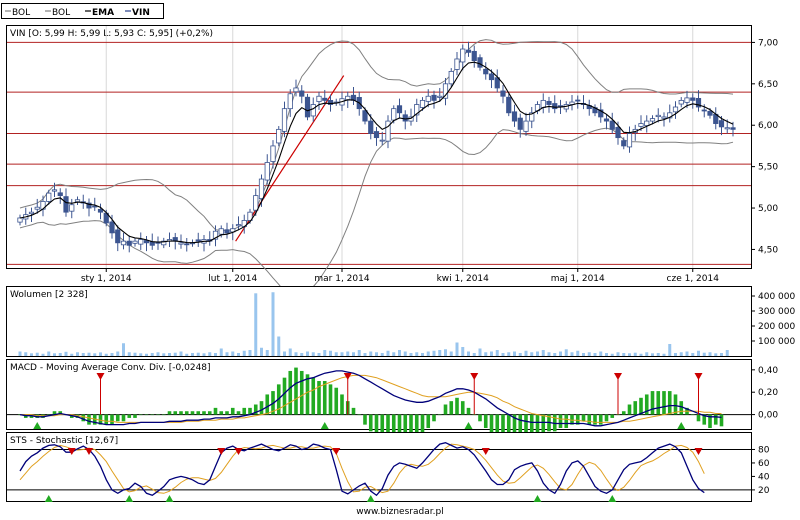 The image size is (800, 520). Describe the element at coordinates (106, 279) in the screenshot. I see `x-tick-label: sty 1, 2014` at that location.